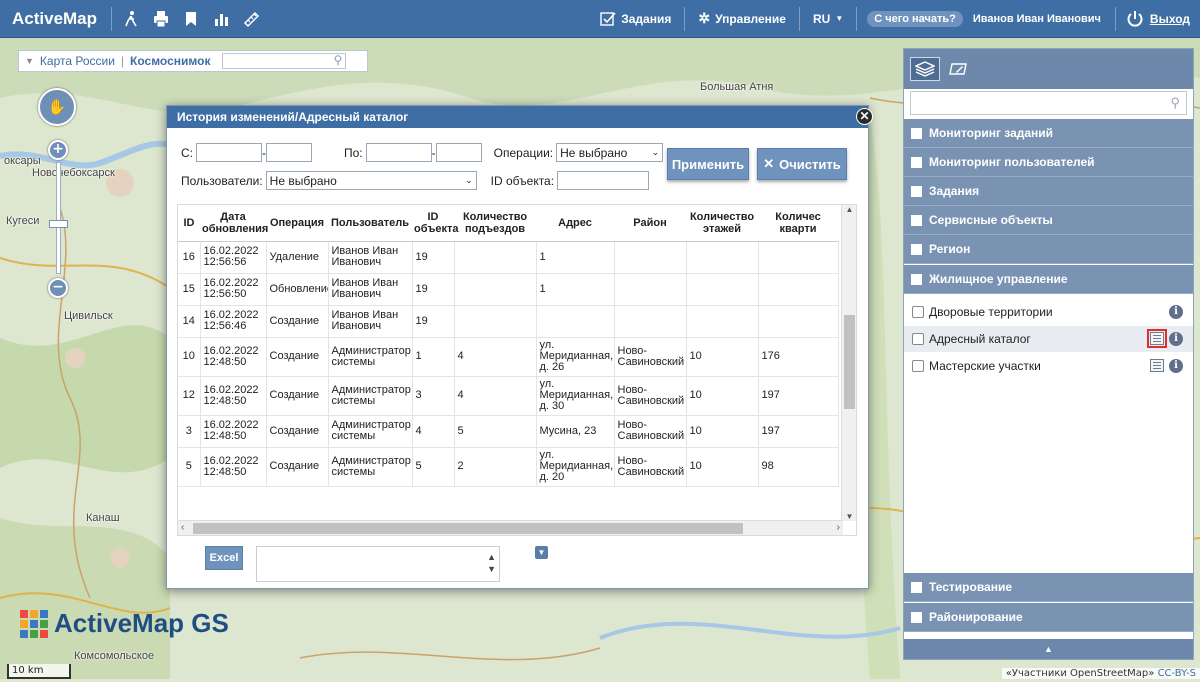  Describe the element at coordinates (131, 19) in the screenshot. I see `walker-icon` at that location.